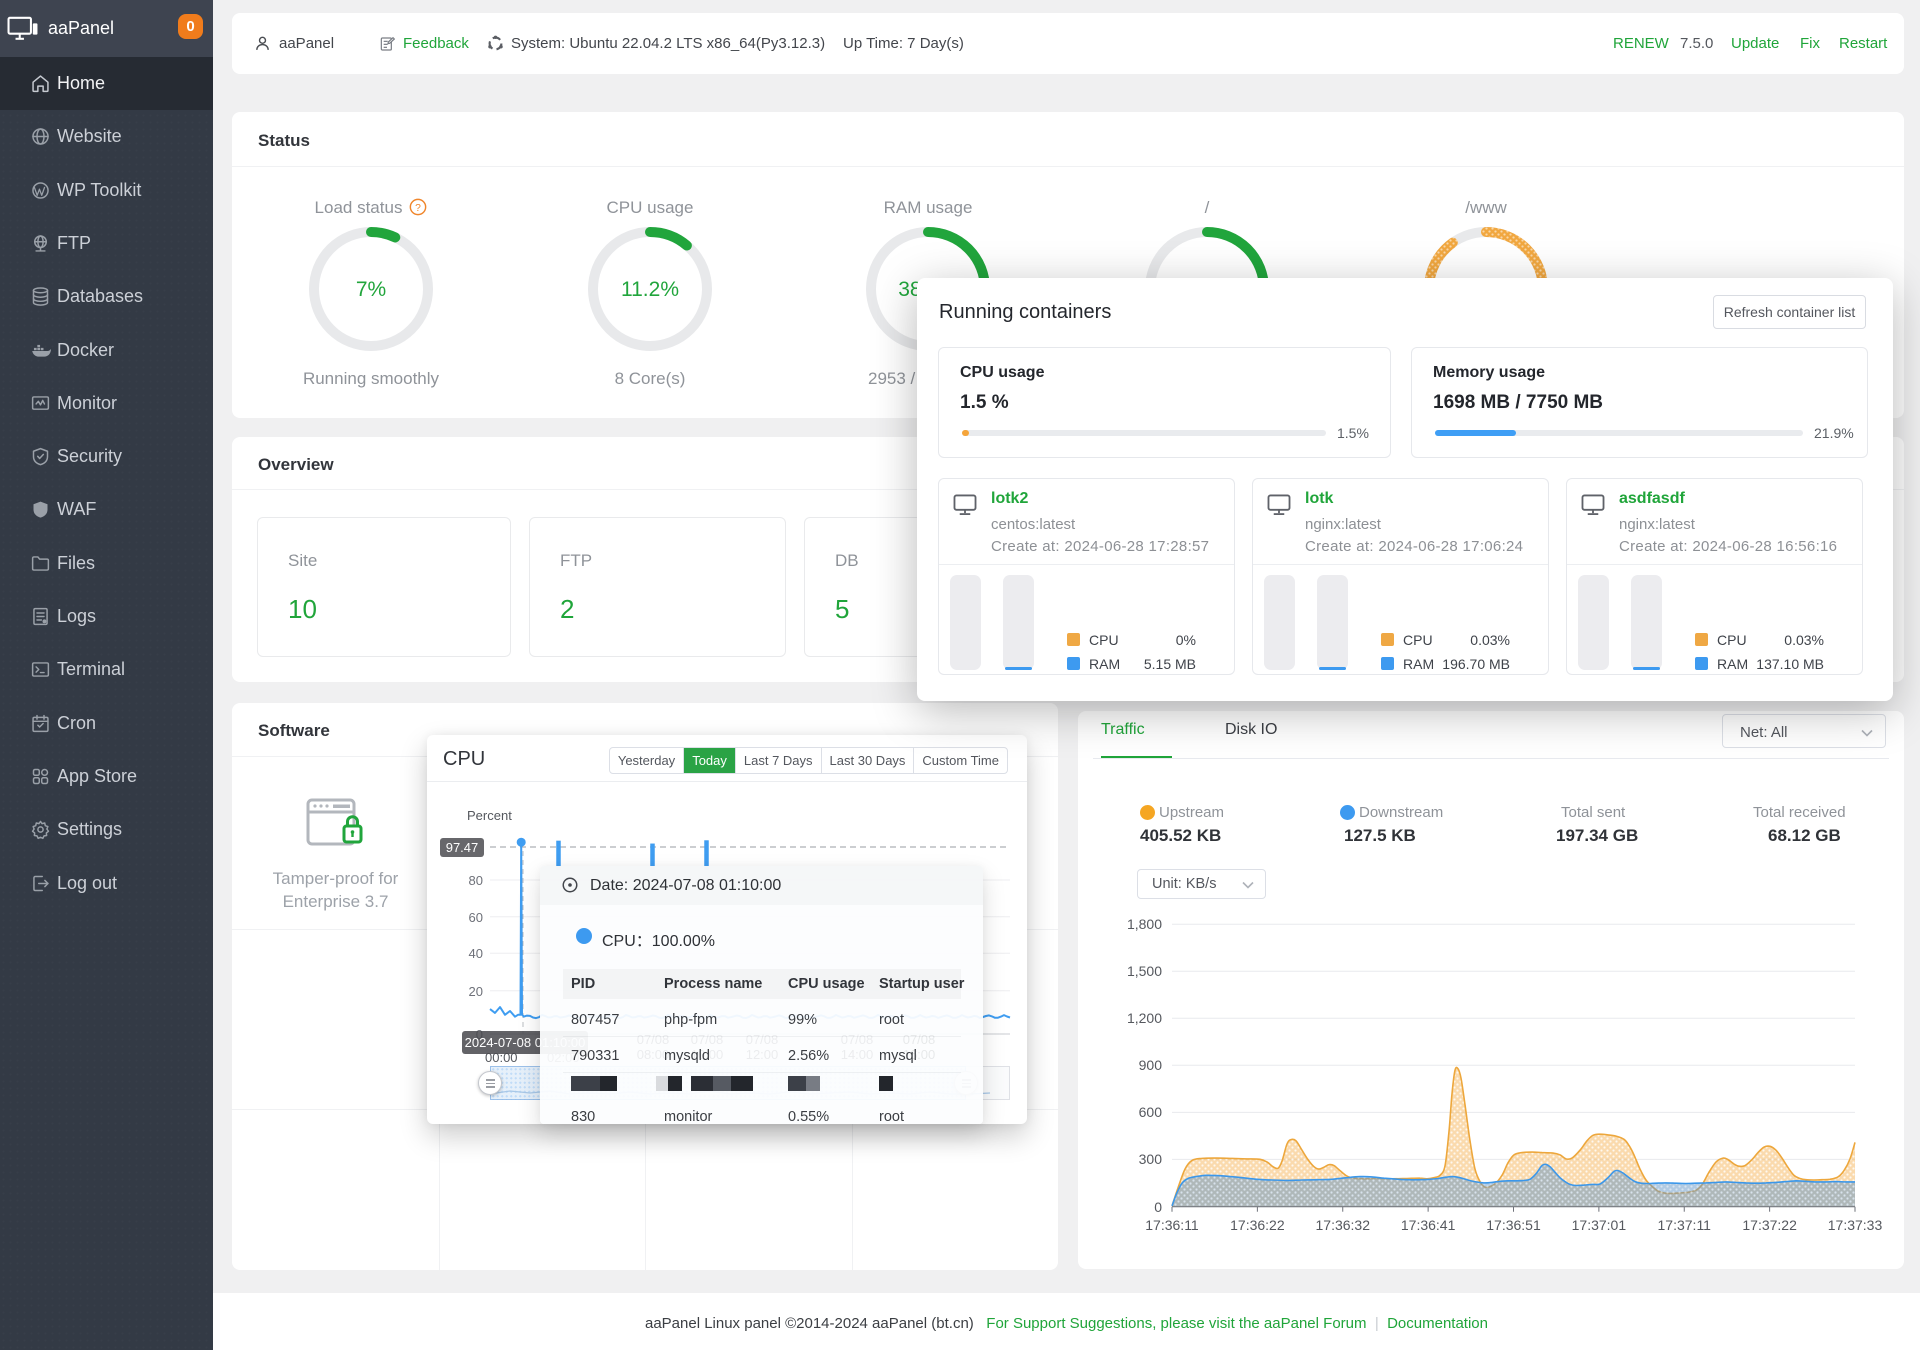 This screenshot has width=1920, height=1350. I want to click on svg-text: 7%, so click(371, 289).